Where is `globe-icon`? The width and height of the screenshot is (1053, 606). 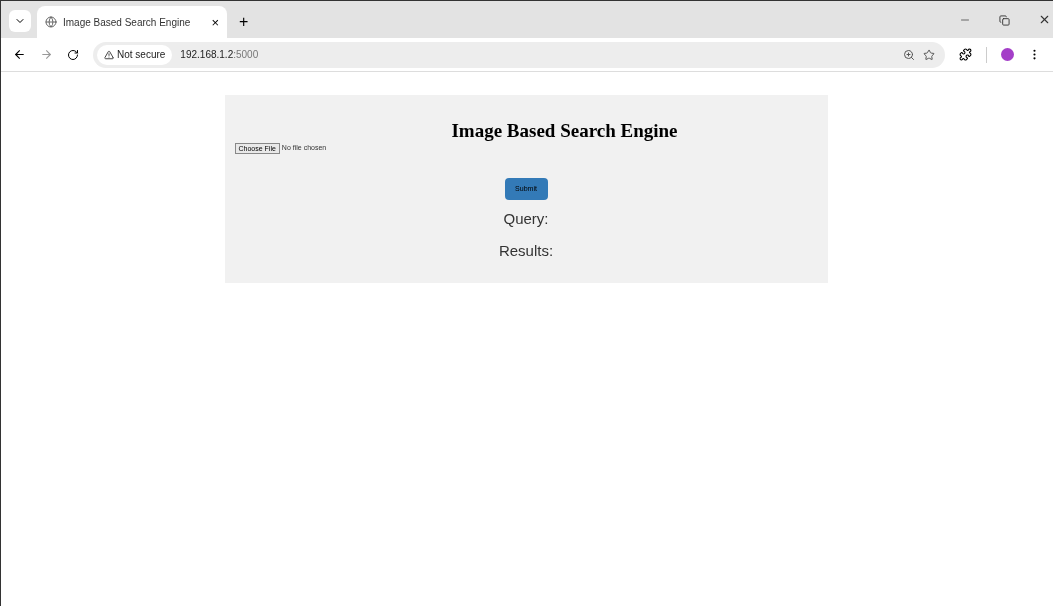
globe-icon is located at coordinates (51, 22).